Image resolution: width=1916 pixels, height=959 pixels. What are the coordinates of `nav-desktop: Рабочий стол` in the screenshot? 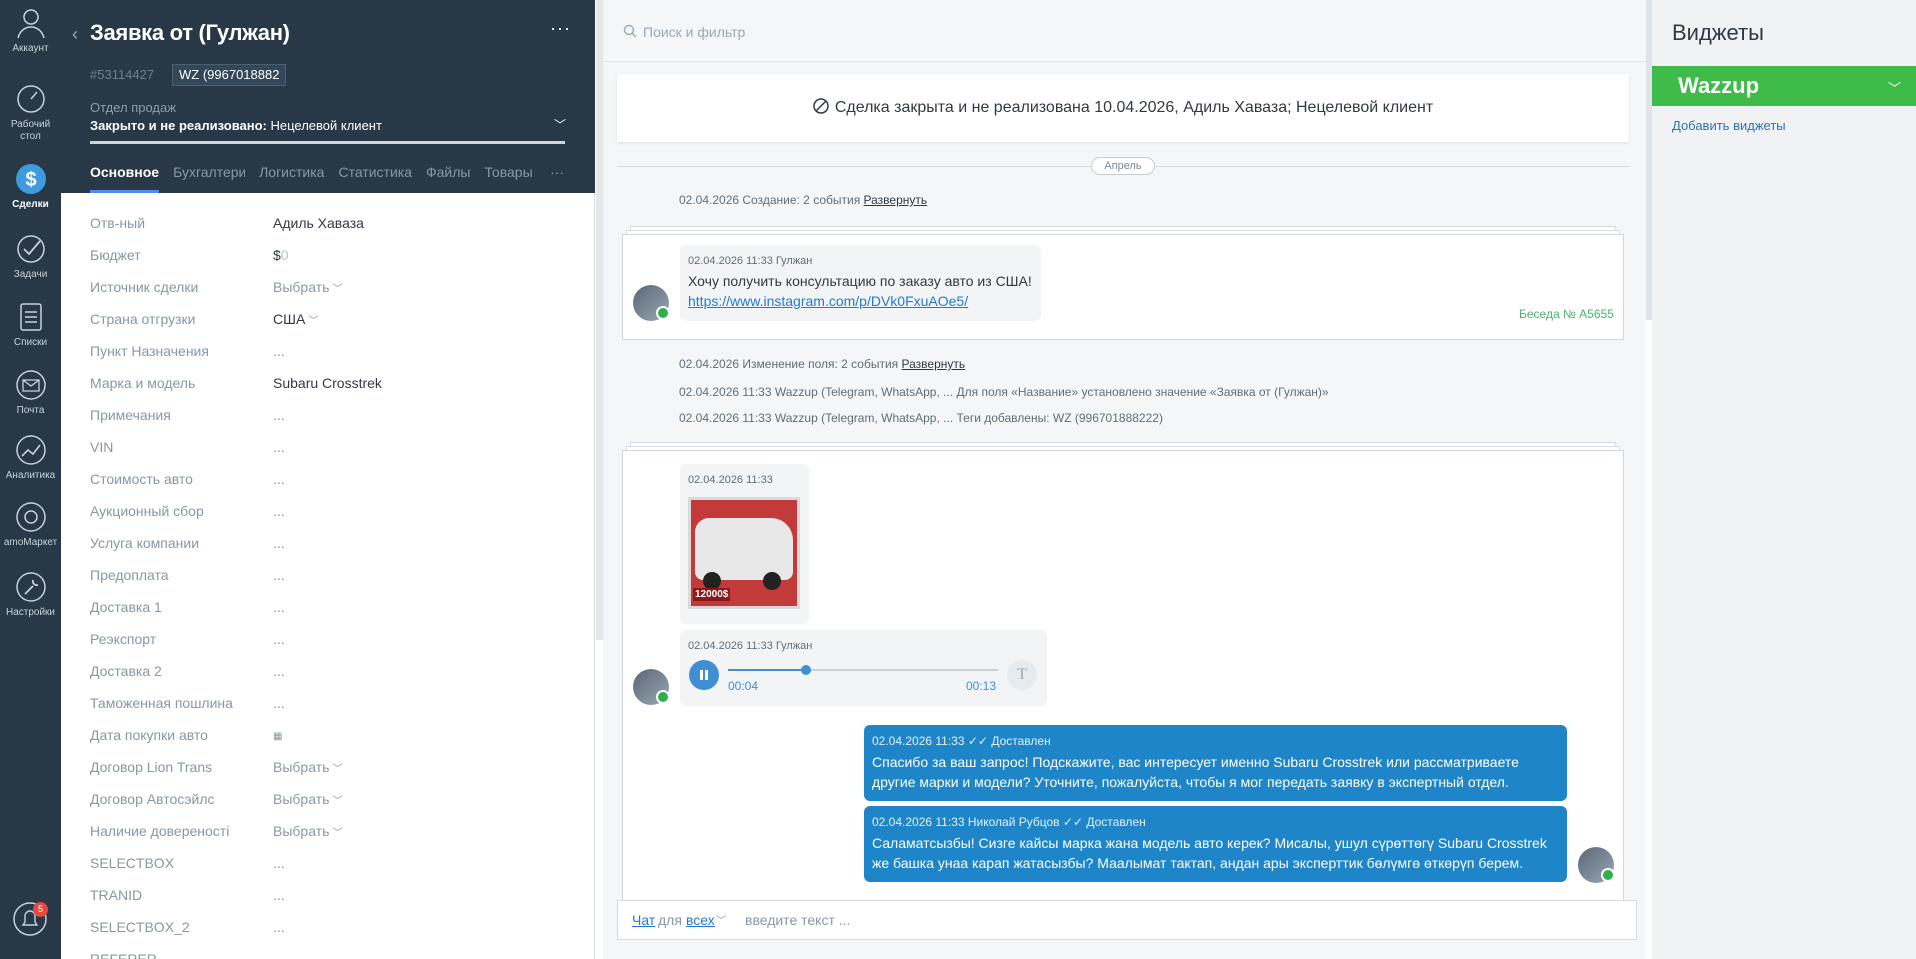 It's located at (30, 112).